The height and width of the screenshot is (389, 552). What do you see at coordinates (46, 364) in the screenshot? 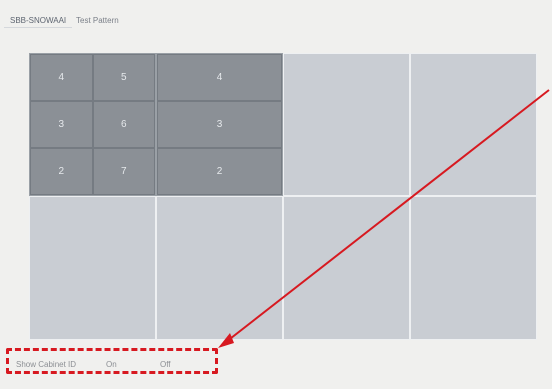
I see `show-cabinet-id-label: Show Cabinet ID` at bounding box center [46, 364].